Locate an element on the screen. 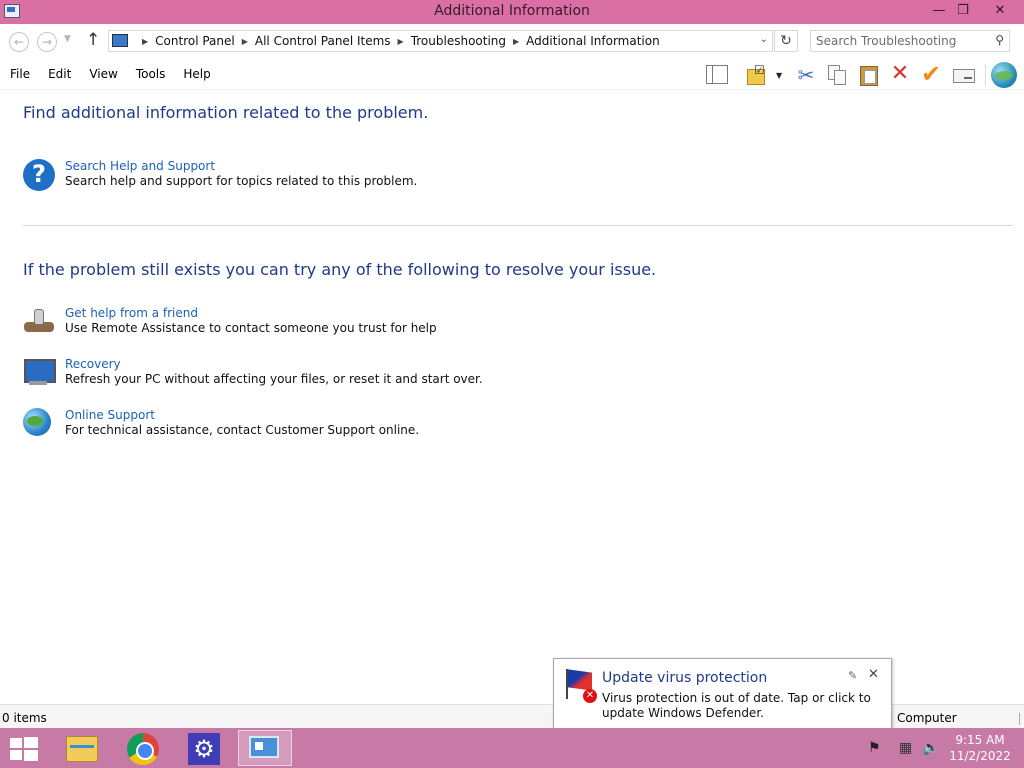 This screenshot has width=1024, height=768. recovery-link: Recovery is located at coordinates (93, 364).